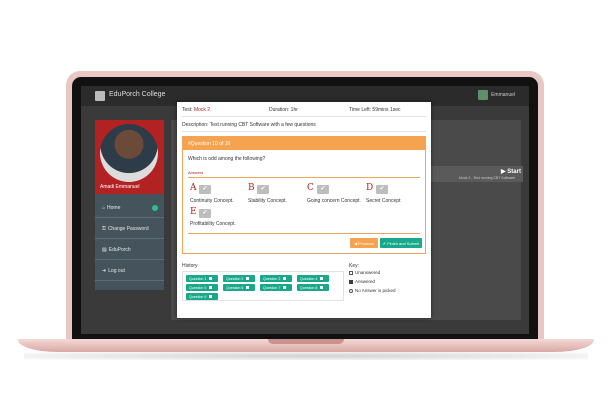  What do you see at coordinates (104, 228) in the screenshot?
I see `key-icon: ⚿` at bounding box center [104, 228].